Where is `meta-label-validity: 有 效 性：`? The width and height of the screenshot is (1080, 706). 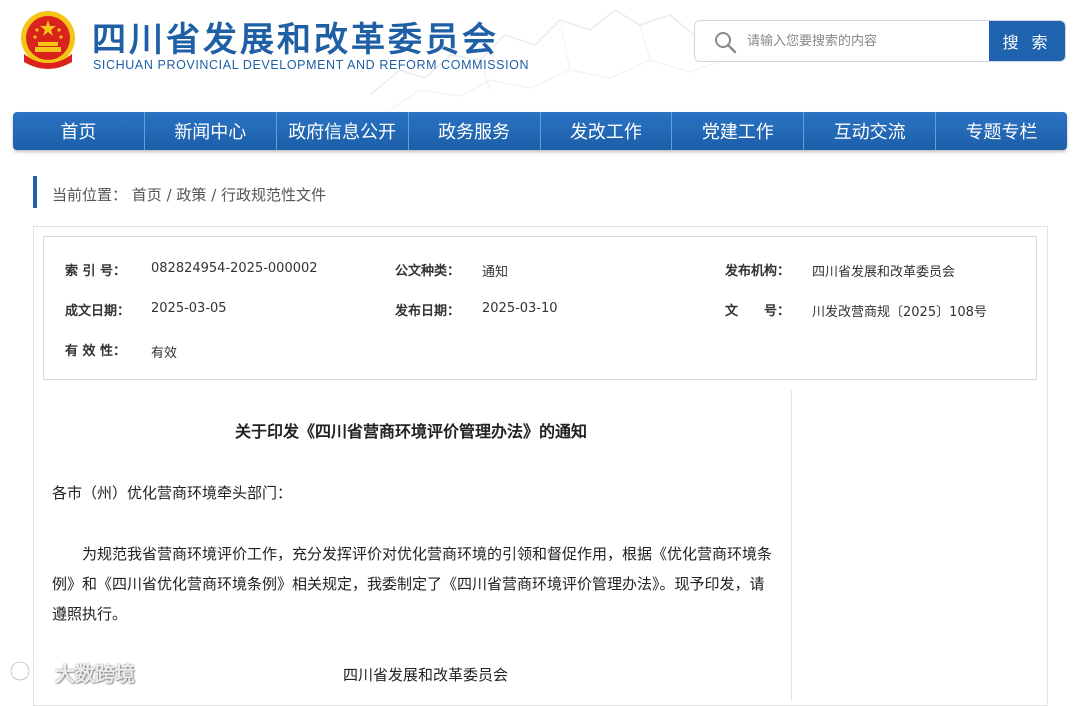
meta-label-validity: 有 效 性： is located at coordinates (96, 351).